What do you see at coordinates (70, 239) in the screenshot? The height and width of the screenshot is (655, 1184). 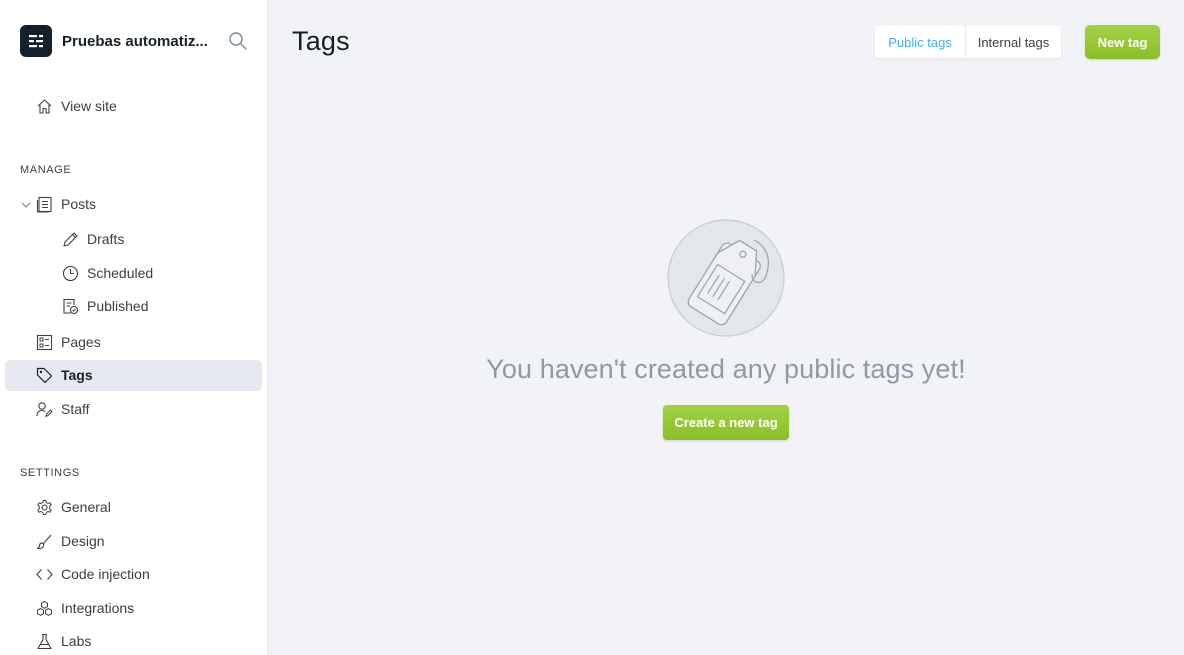 I see `pencil-icon` at bounding box center [70, 239].